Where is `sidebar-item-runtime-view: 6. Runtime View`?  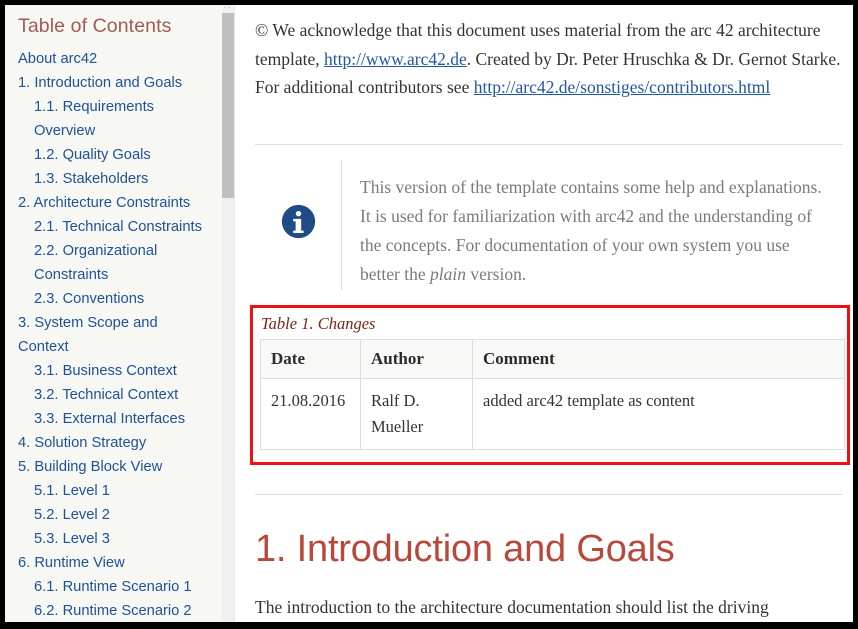
sidebar-item-runtime-view: 6. Runtime View is located at coordinates (115, 563).